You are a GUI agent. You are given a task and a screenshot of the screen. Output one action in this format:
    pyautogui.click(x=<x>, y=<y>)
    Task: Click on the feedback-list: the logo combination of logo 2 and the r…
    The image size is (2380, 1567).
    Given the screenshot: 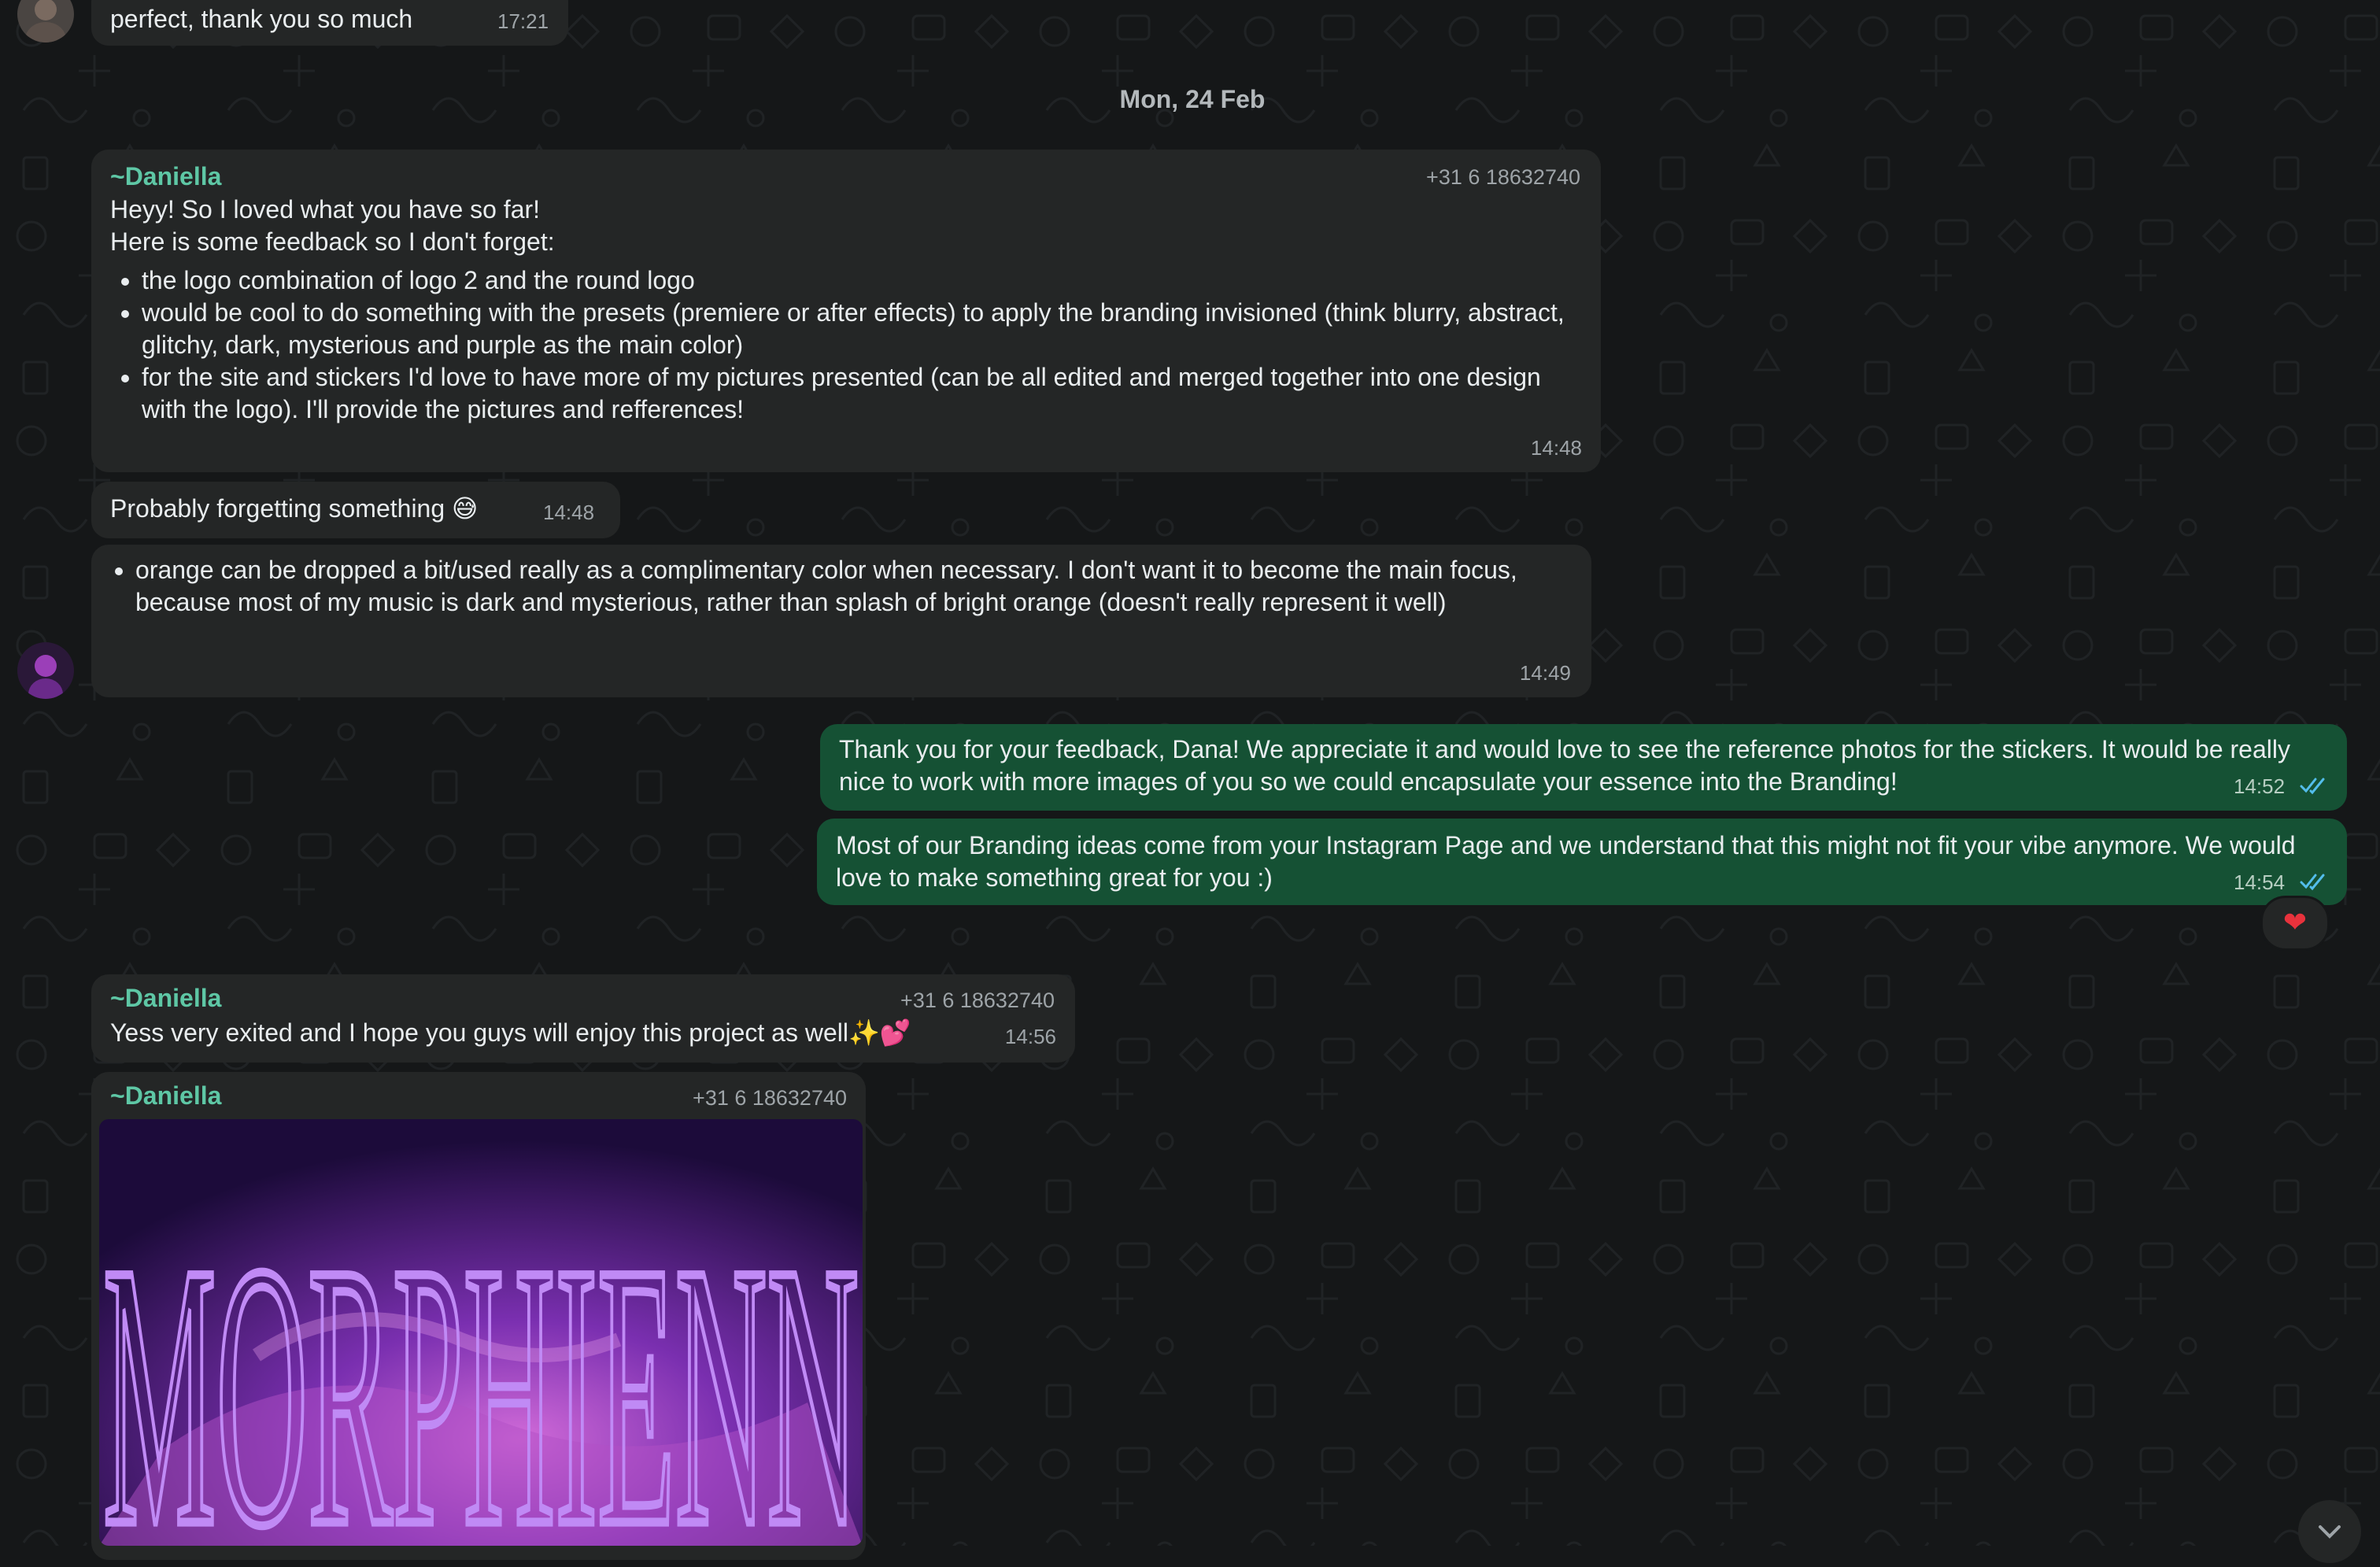 What is the action you would take?
    pyautogui.click(x=846, y=345)
    